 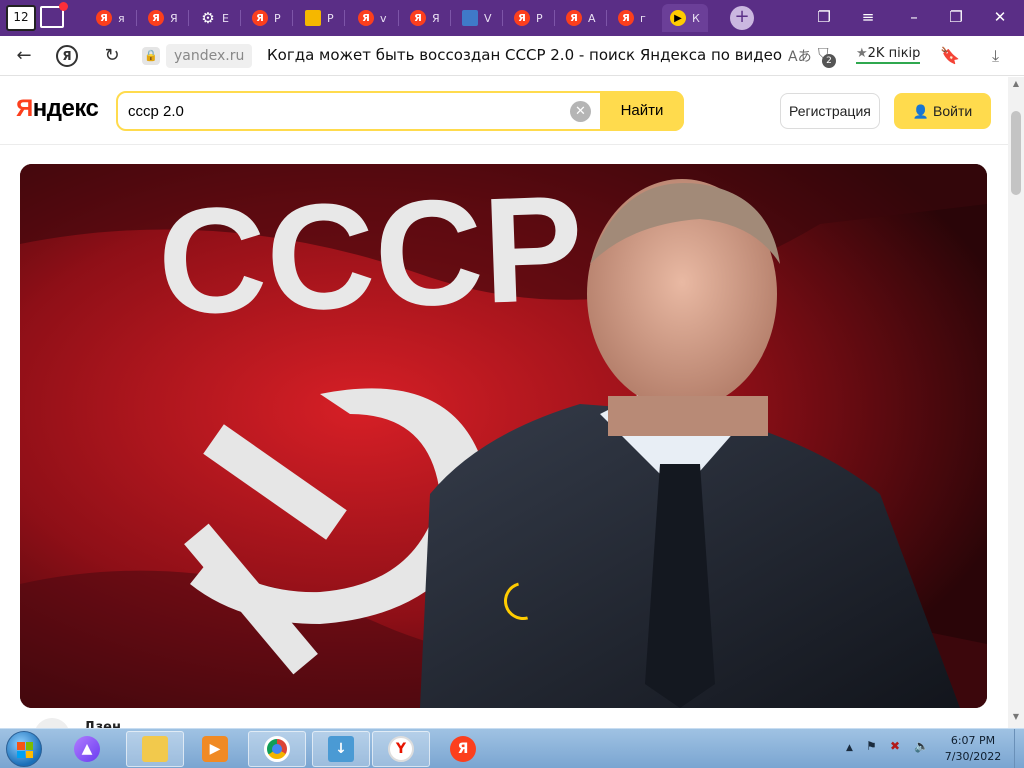 What do you see at coordinates (950, 55) in the screenshot?
I see `bookmark-icon: 🔖` at bounding box center [950, 55].